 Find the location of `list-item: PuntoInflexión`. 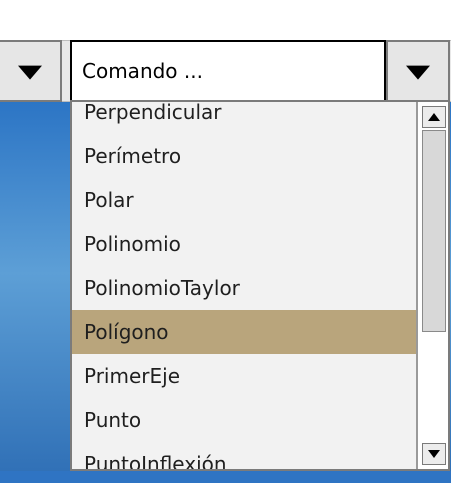

list-item: PuntoInflexión is located at coordinates (245, 455).